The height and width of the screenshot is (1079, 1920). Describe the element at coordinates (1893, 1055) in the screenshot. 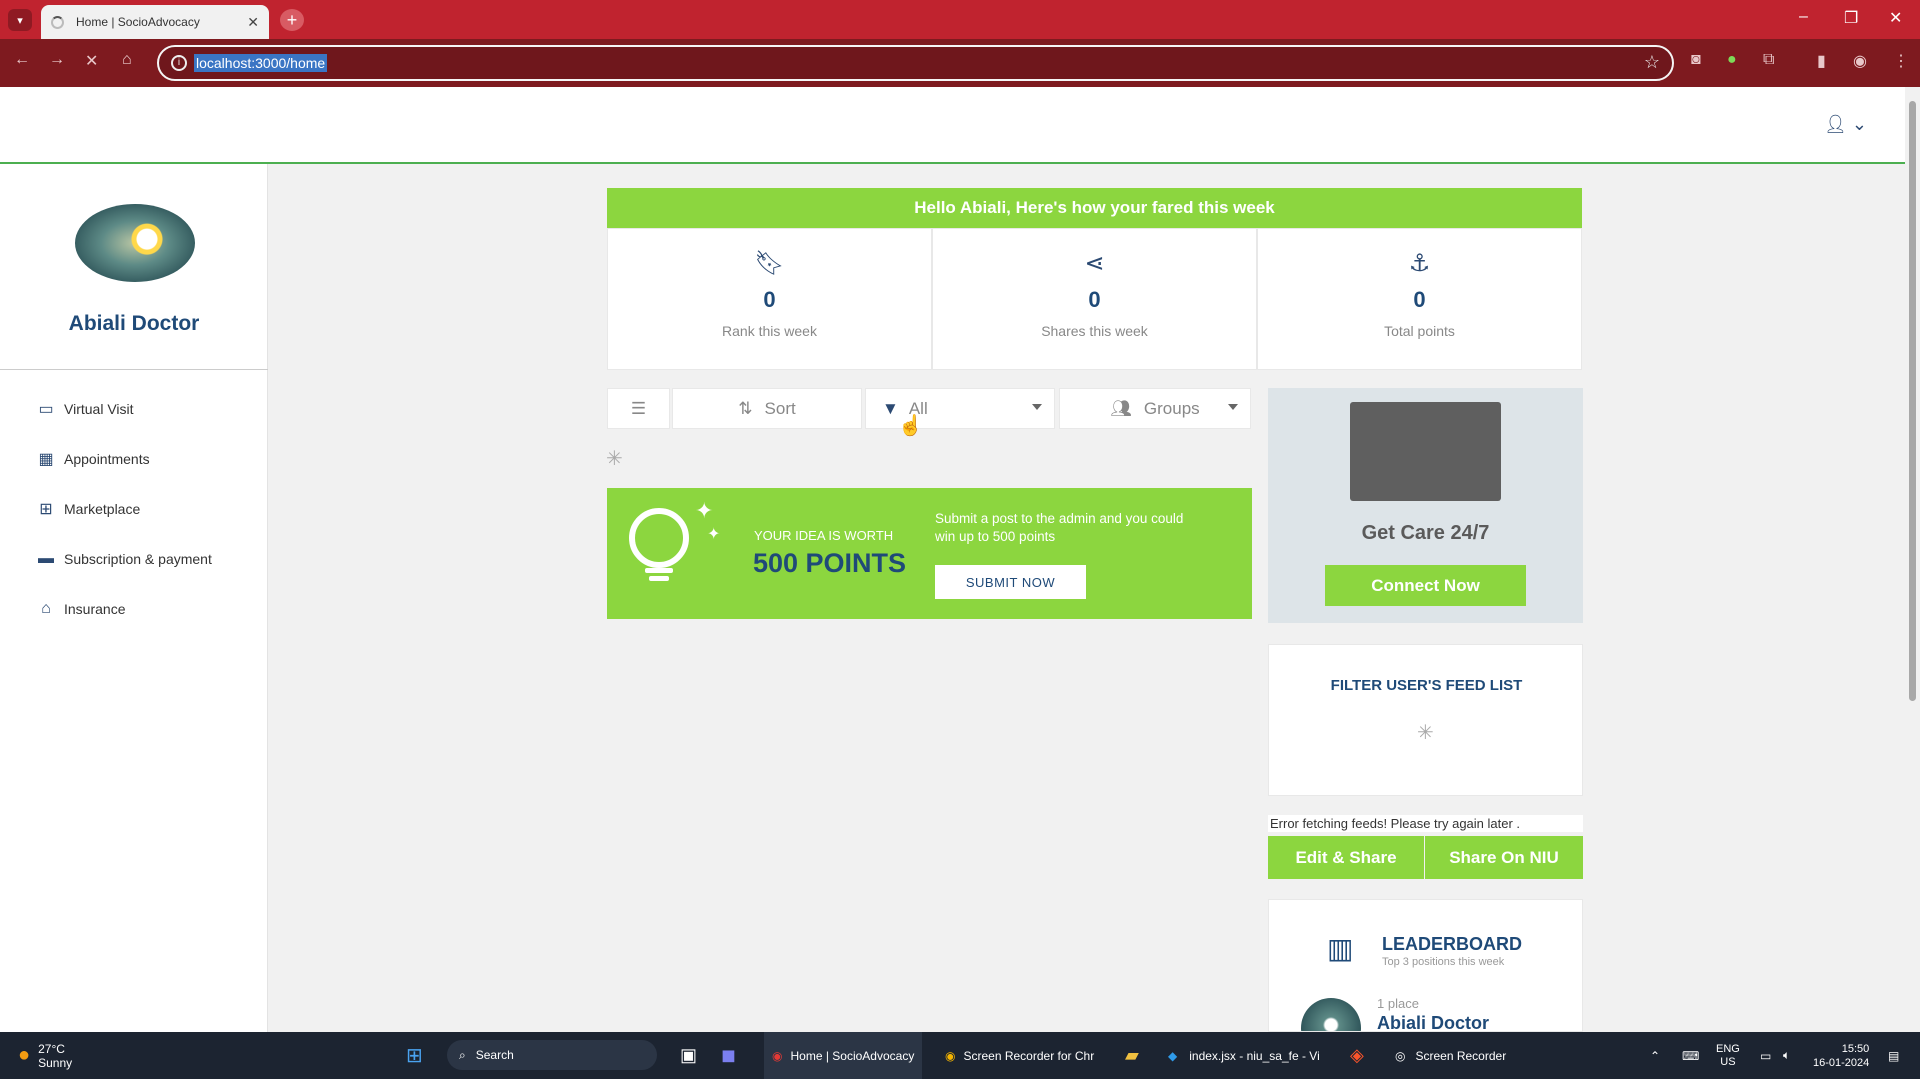

I see `notifications-icon: ▤` at that location.